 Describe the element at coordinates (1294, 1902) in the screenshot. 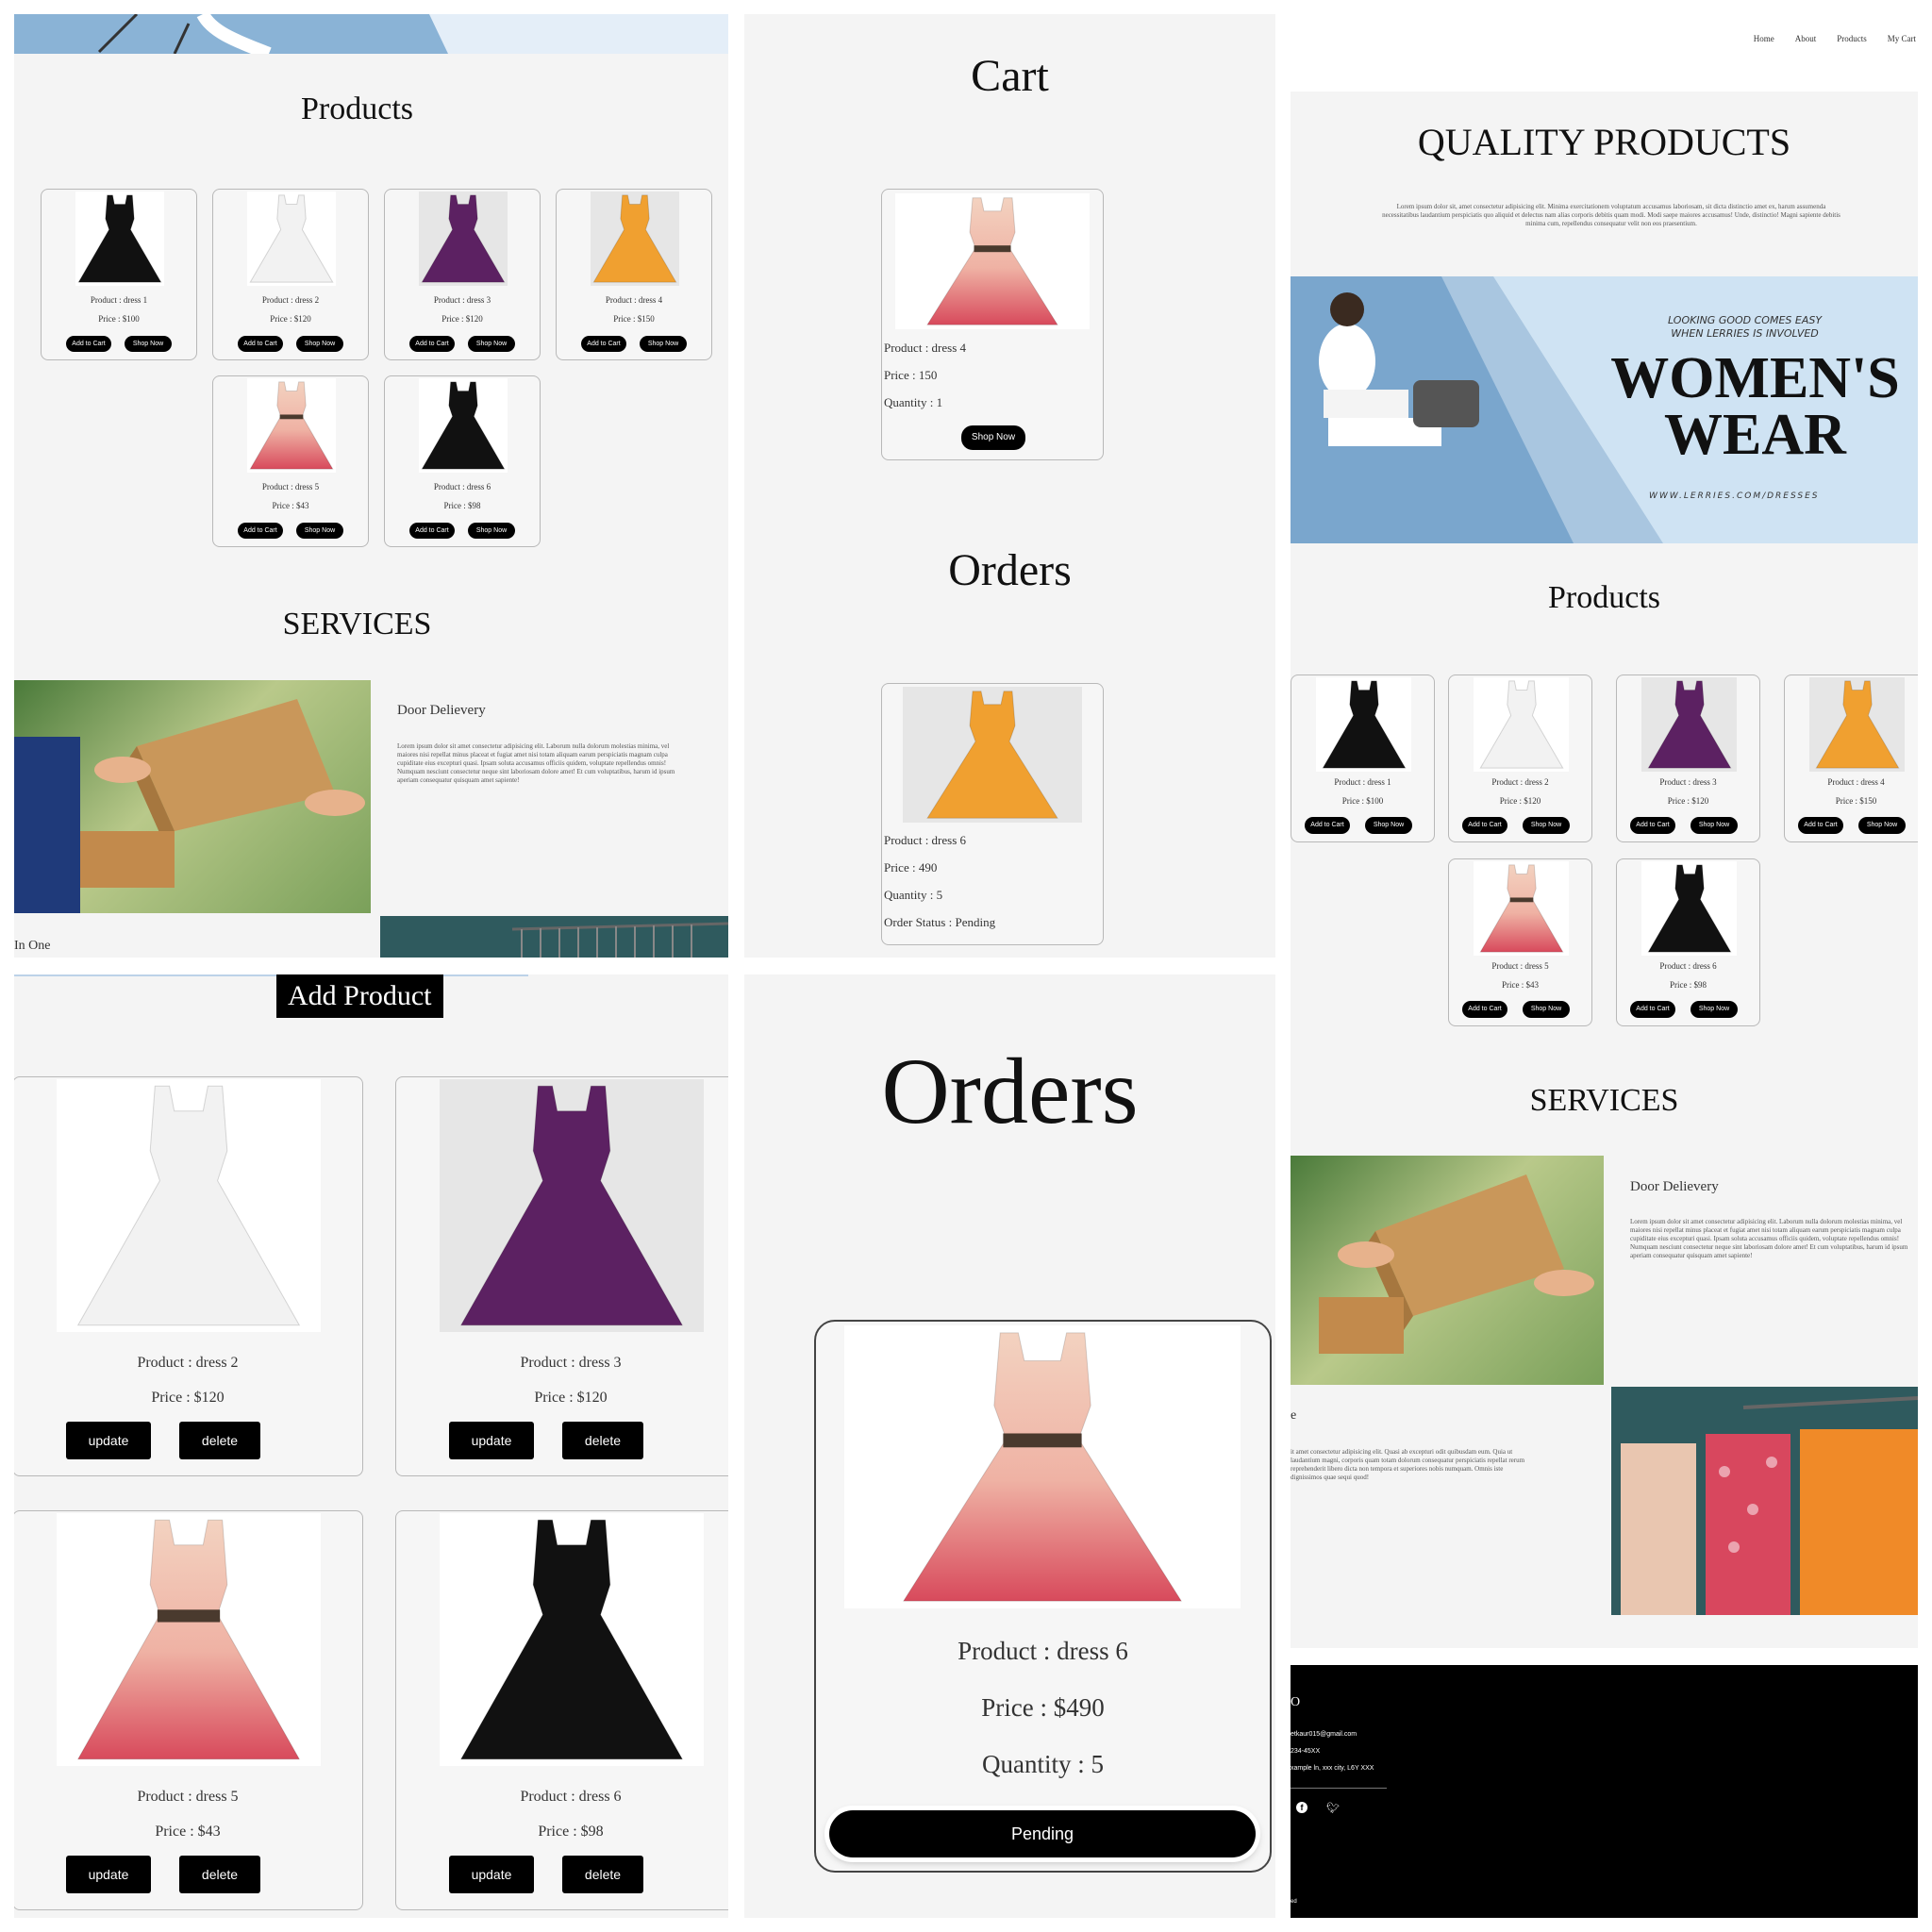

I see `footer-copyright: ed` at that location.